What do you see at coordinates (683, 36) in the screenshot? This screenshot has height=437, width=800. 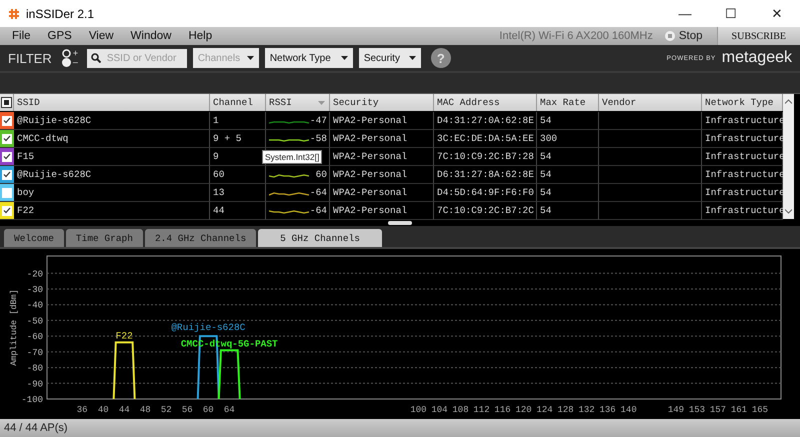 I see `stop-button: Stop` at bounding box center [683, 36].